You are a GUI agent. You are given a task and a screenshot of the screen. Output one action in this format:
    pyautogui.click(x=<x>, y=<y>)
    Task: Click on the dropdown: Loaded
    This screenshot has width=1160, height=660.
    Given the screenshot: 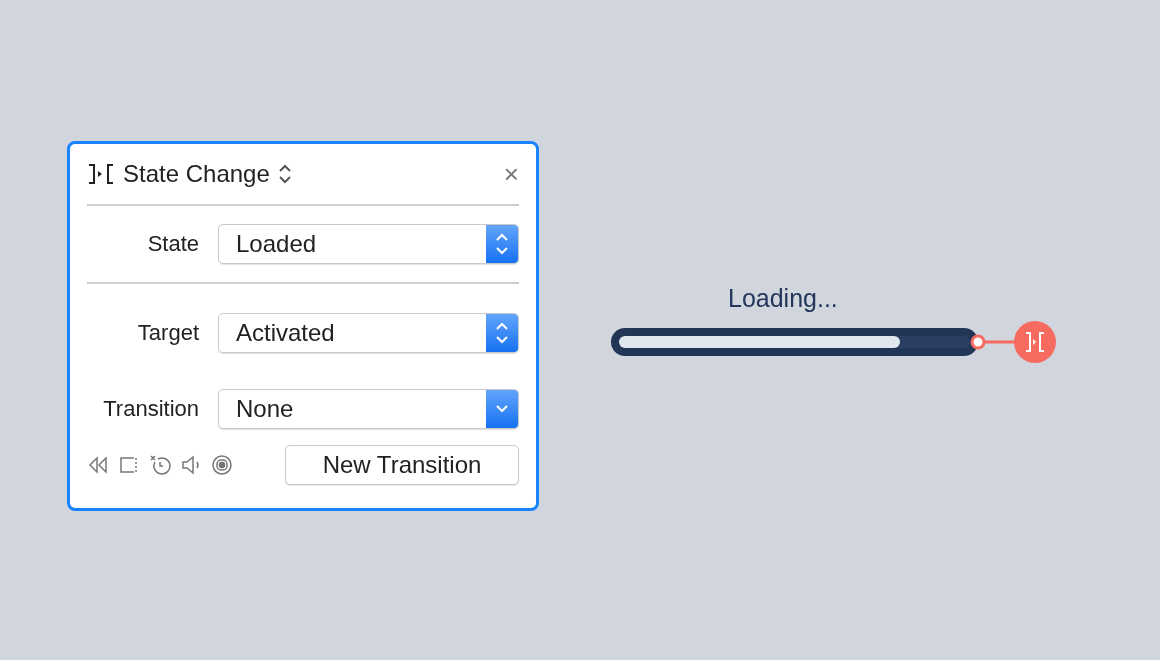 What is the action you would take?
    pyautogui.click(x=368, y=244)
    